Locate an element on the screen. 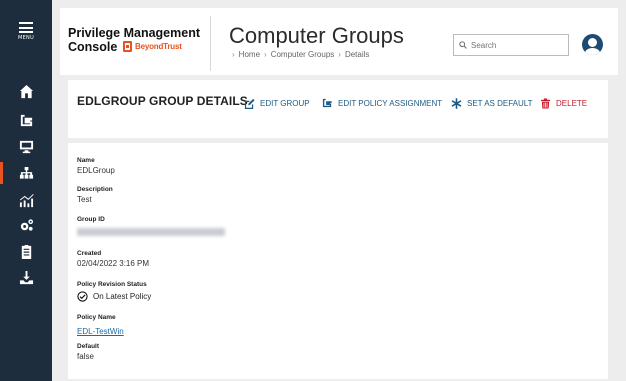 The width and height of the screenshot is (626, 381). nav-computer-groups is located at coordinates (26, 173).